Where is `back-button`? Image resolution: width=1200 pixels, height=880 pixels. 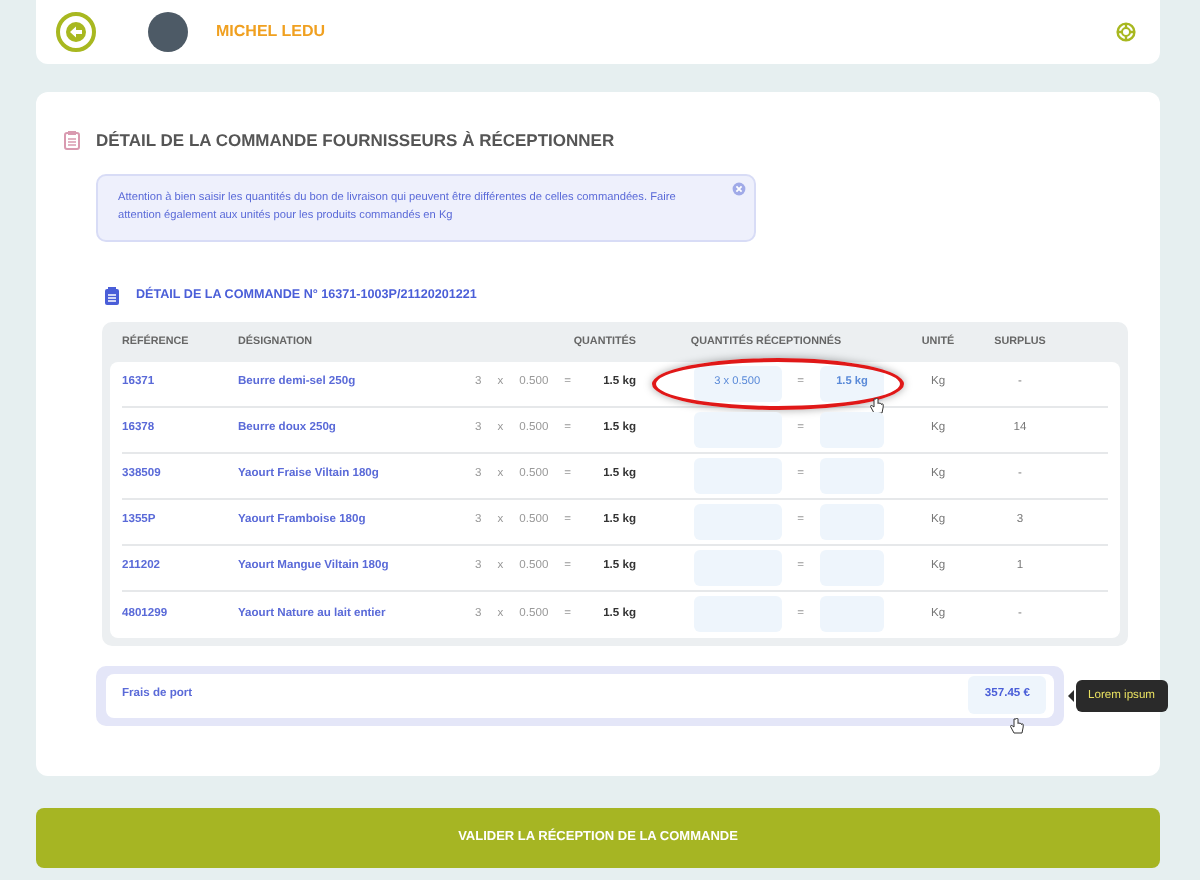 back-button is located at coordinates (76, 32).